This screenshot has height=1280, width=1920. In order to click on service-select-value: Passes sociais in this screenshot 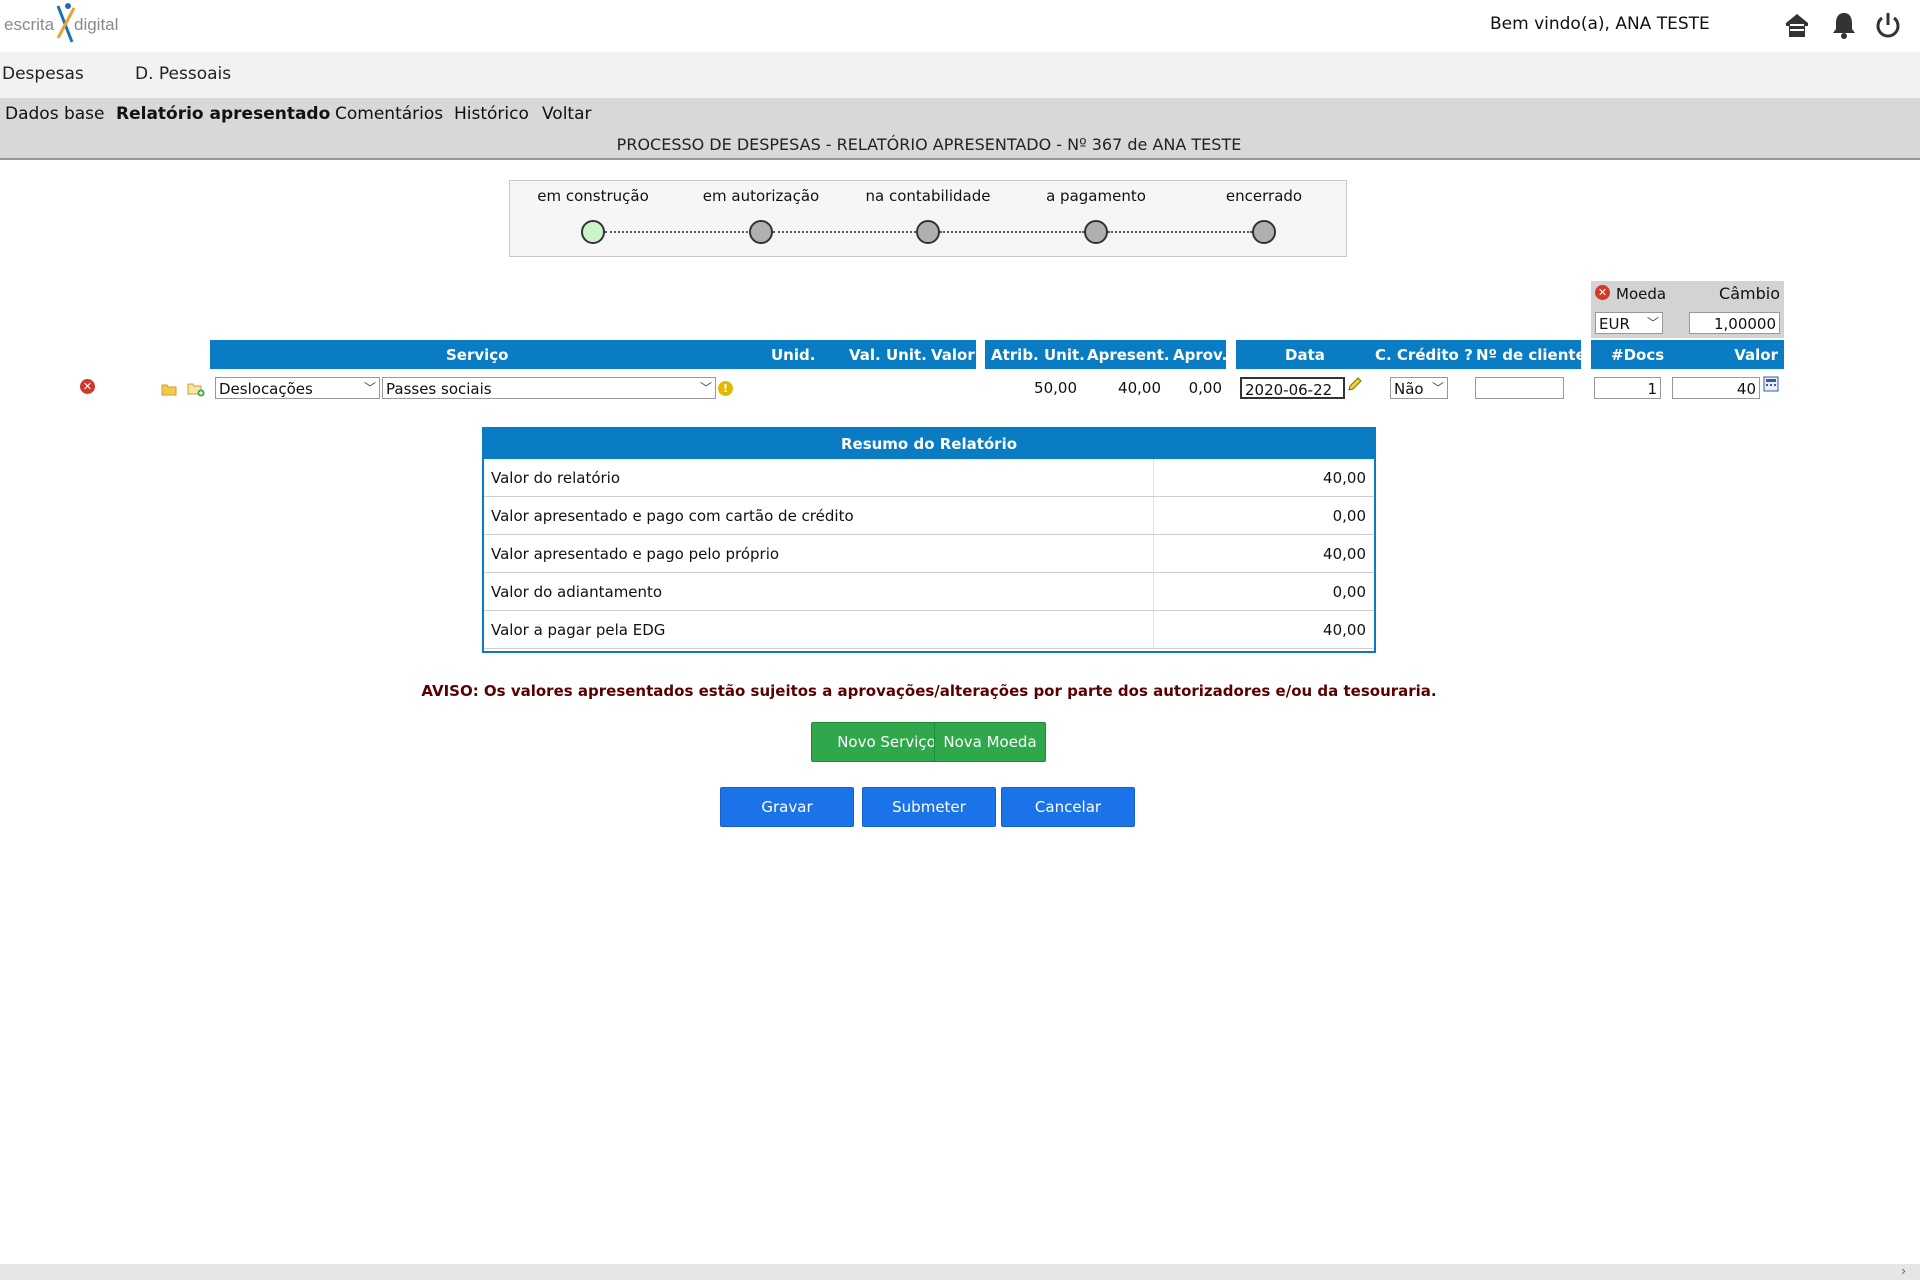, I will do `click(439, 389)`.